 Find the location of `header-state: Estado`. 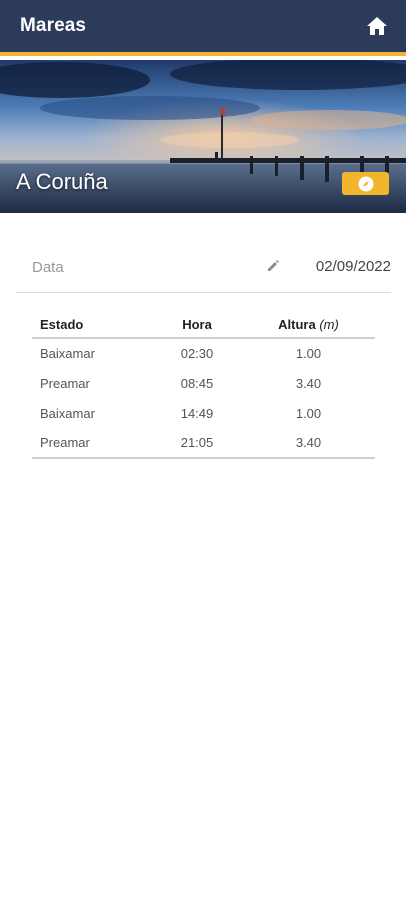

header-state: Estado is located at coordinates (92, 325).